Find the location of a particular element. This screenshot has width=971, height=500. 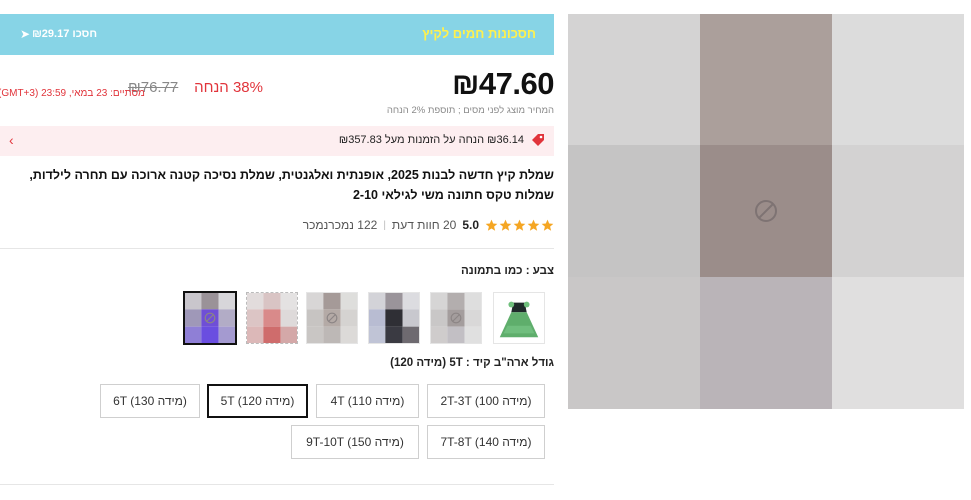

color-swatch-red is located at coordinates (272, 318).